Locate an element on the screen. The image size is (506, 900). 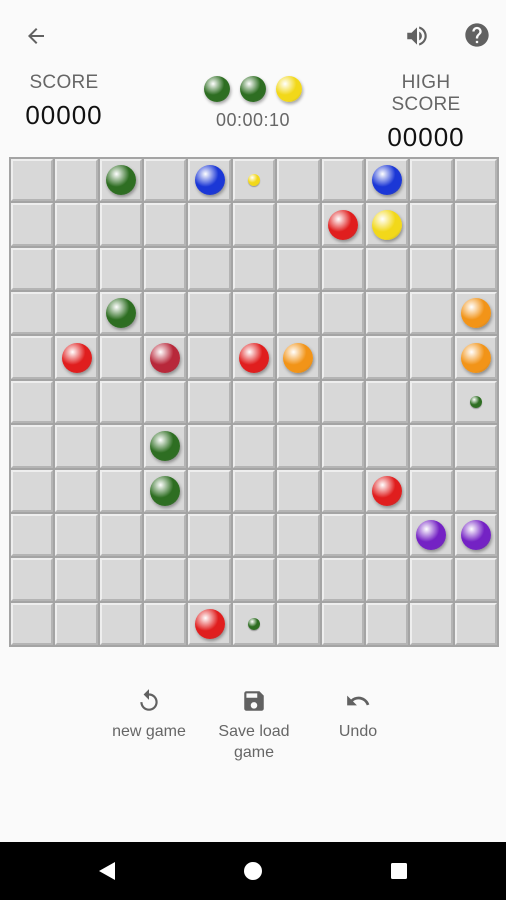
ball-green is located at coordinates (120, 180).